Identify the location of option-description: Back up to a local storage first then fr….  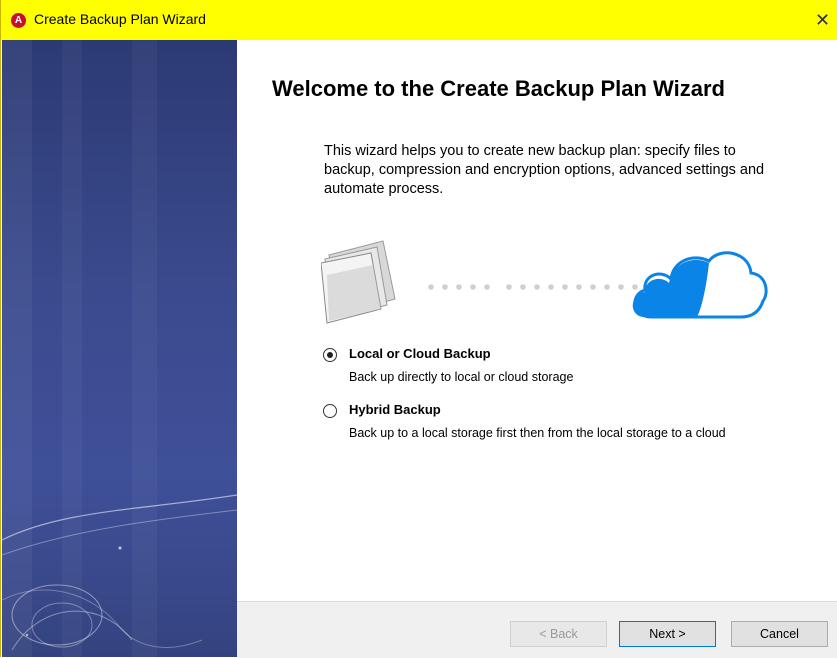
(537, 433).